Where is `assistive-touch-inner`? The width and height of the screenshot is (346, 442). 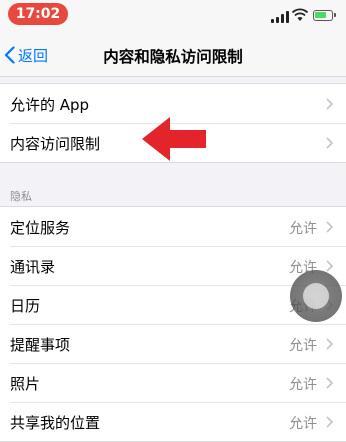
assistive-touch-inner is located at coordinates (316, 296).